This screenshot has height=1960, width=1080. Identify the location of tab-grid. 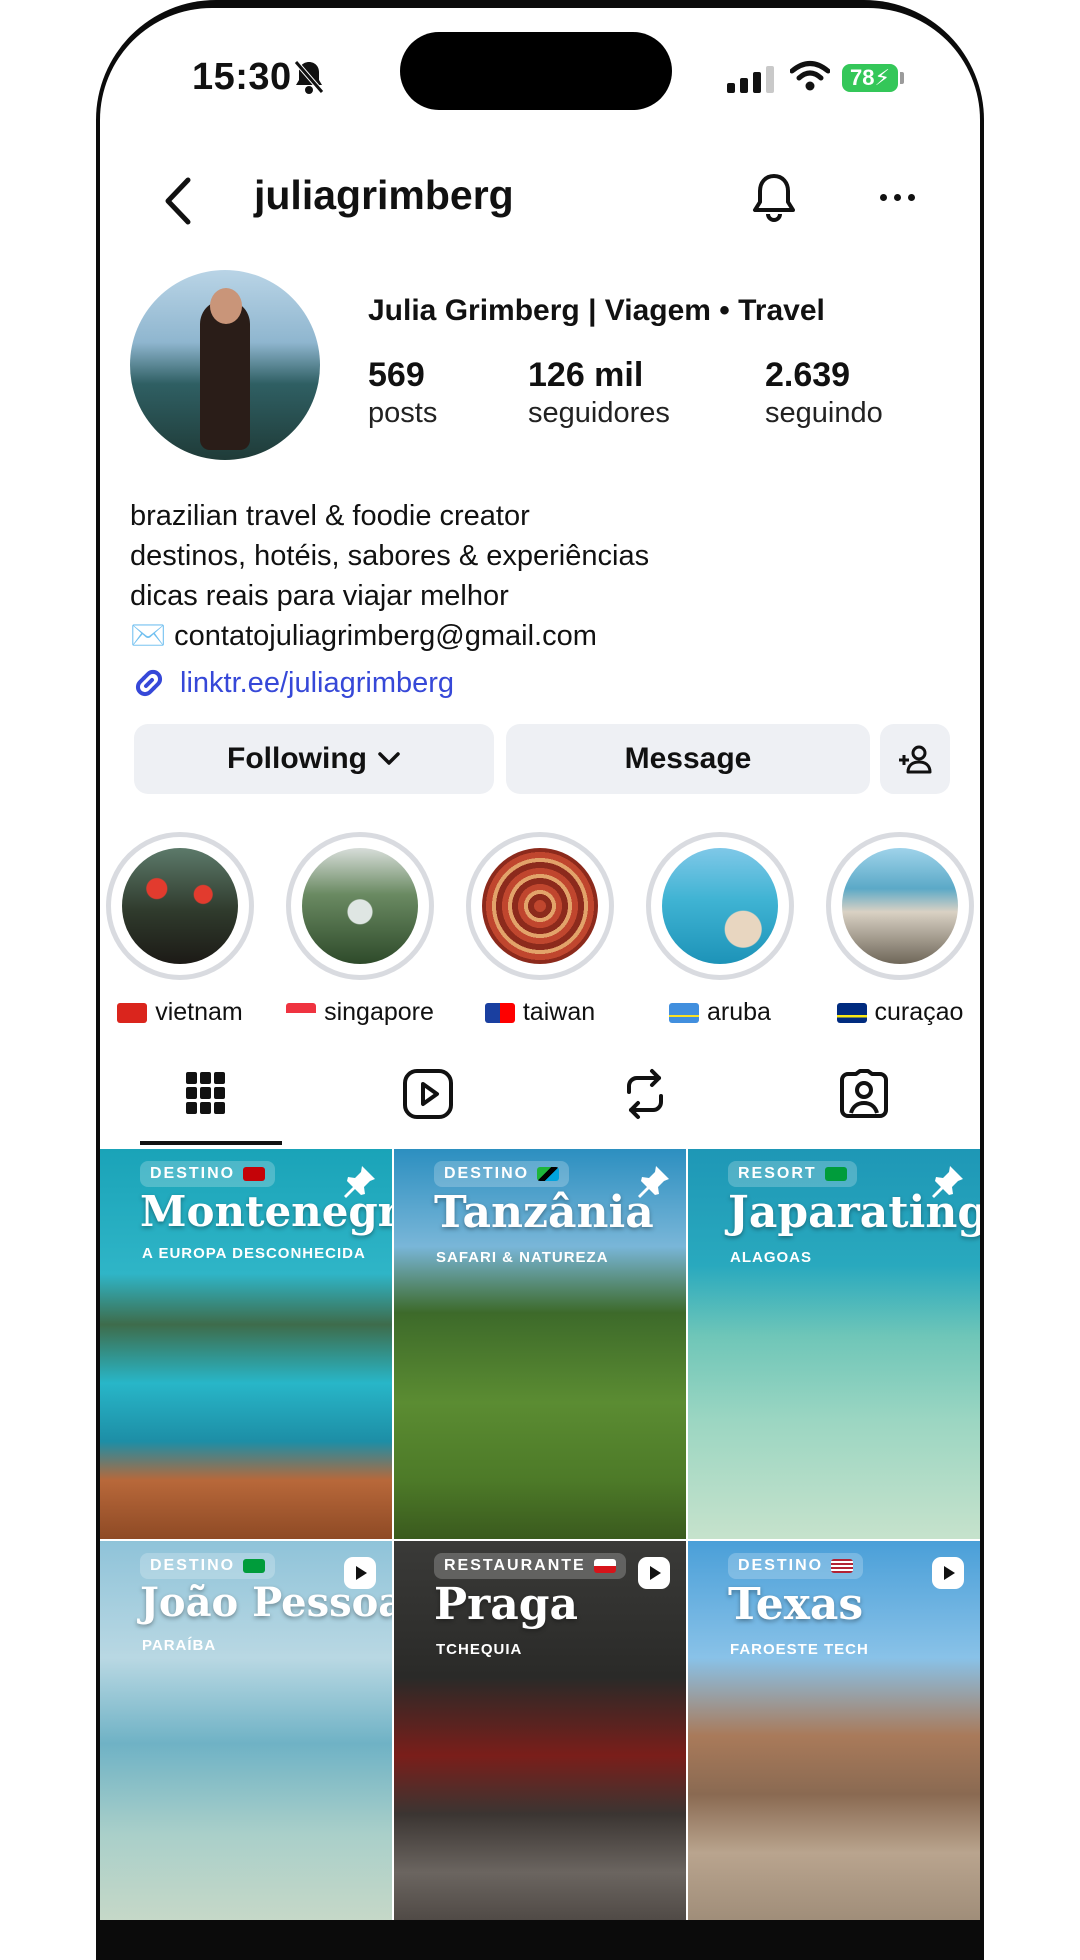
(206, 1095).